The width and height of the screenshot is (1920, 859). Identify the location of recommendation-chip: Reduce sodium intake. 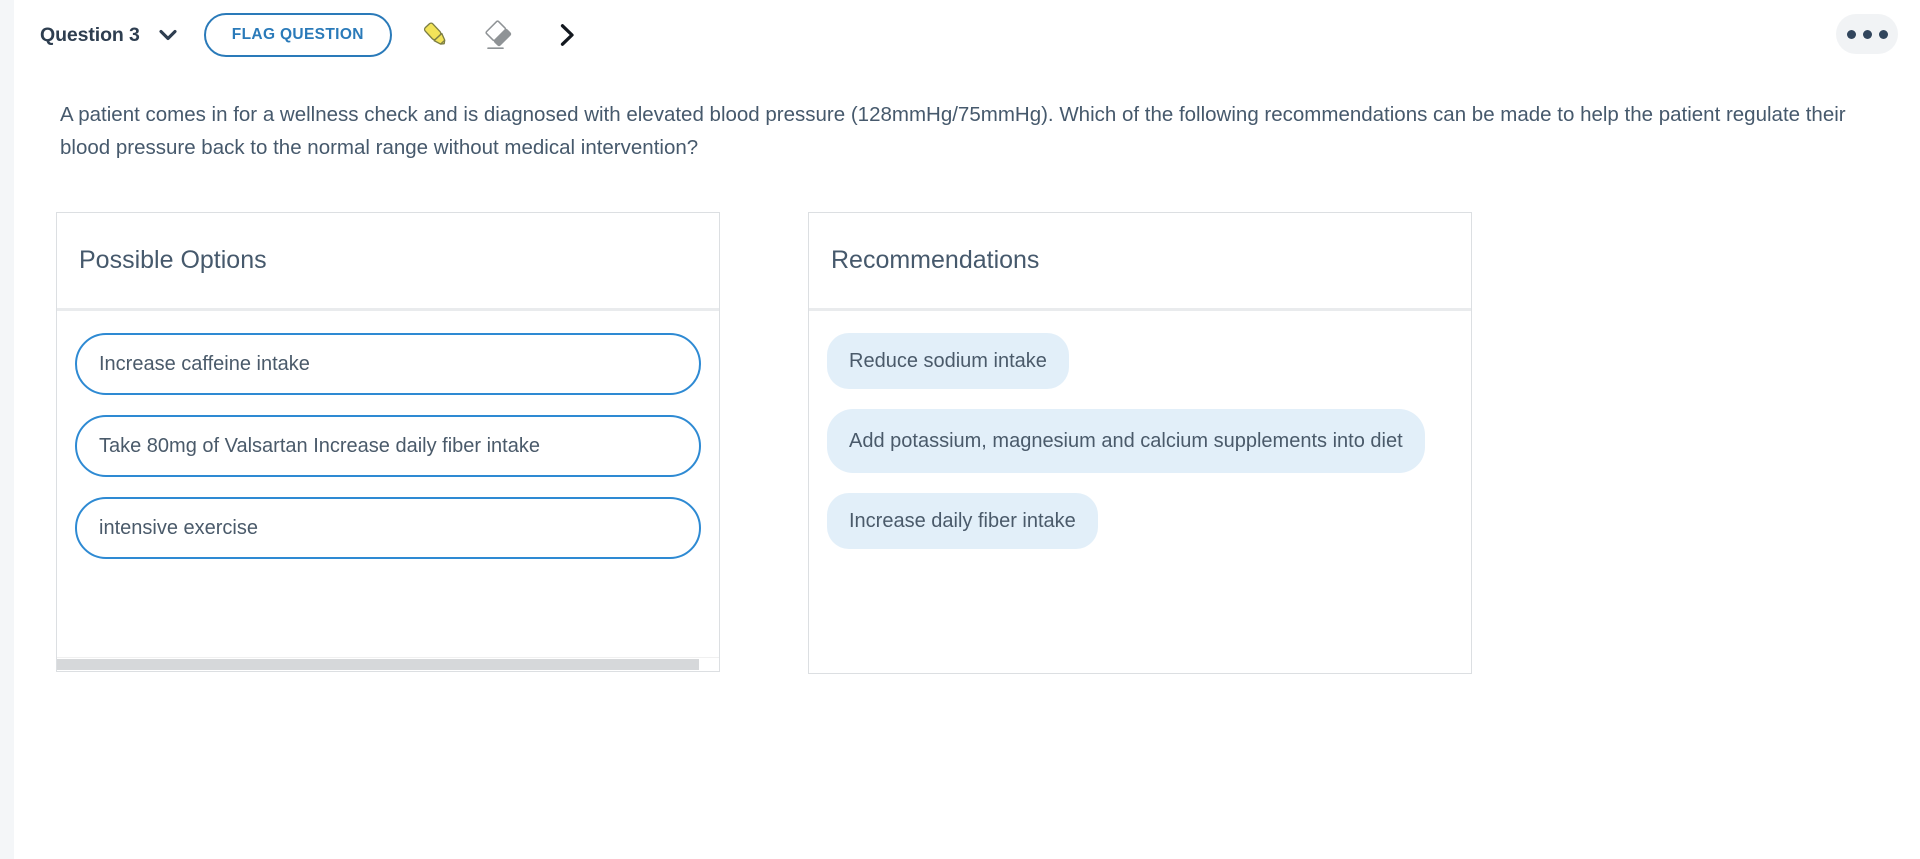
(948, 361).